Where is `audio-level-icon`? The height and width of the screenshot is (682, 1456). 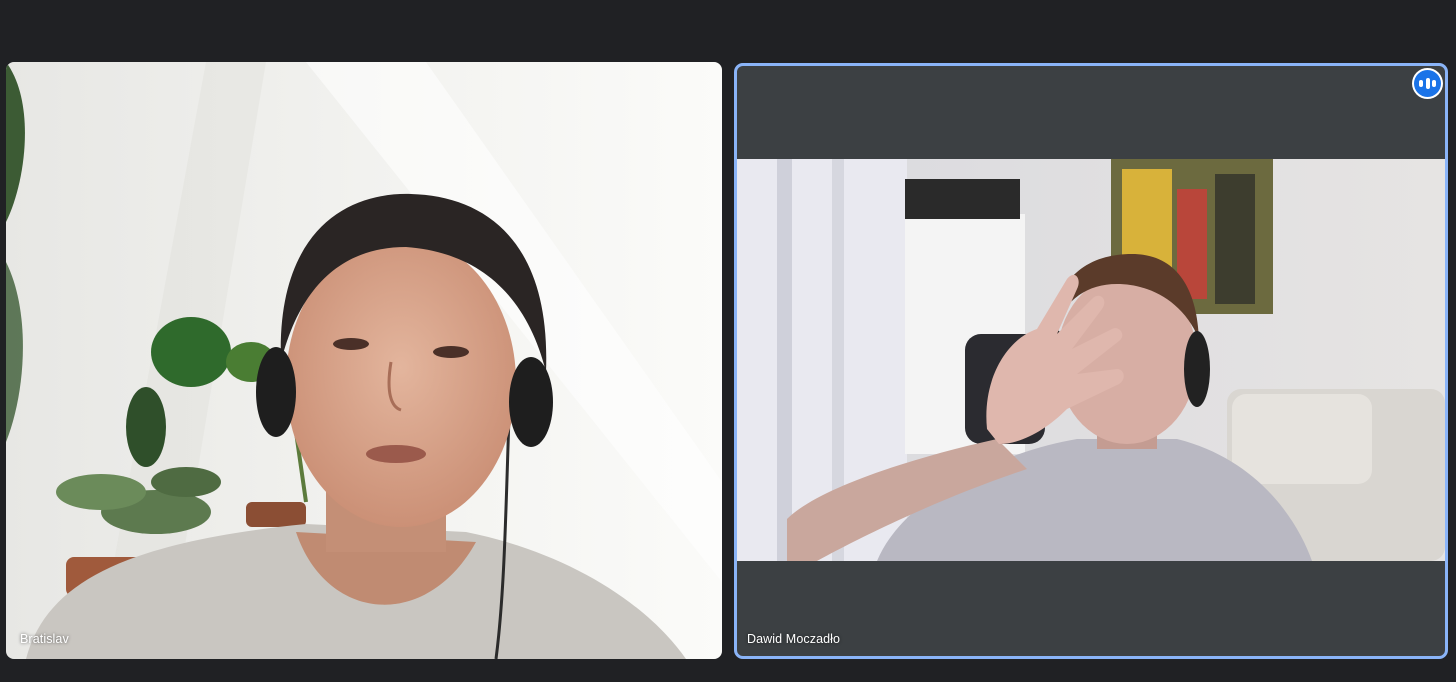 audio-level-icon is located at coordinates (1427, 83).